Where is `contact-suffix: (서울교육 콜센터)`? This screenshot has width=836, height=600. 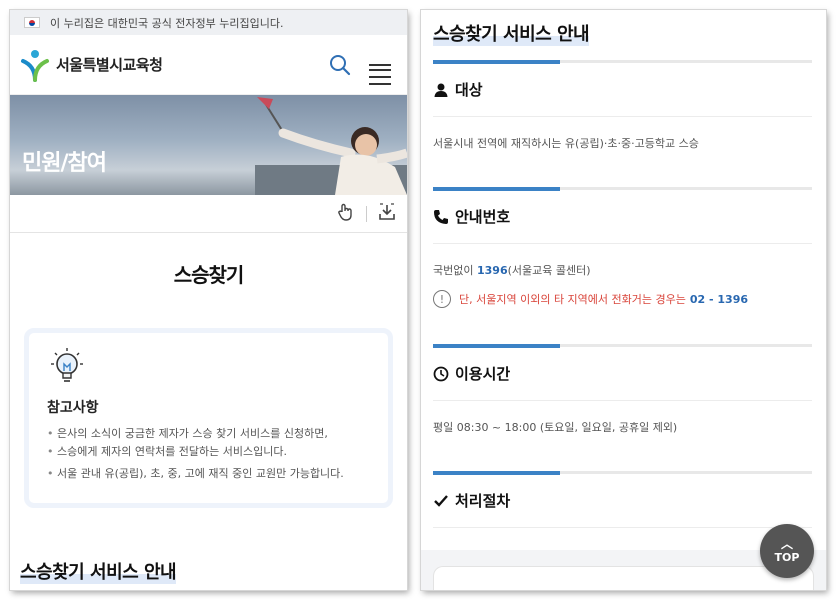
contact-suffix: (서울교육 콜센터) is located at coordinates (549, 270).